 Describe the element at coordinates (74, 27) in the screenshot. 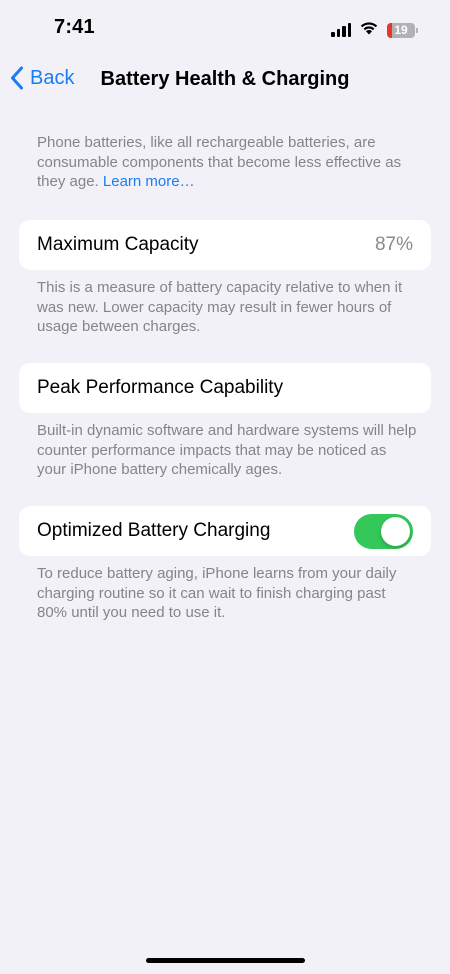

I see `status-time: 7:41` at that location.